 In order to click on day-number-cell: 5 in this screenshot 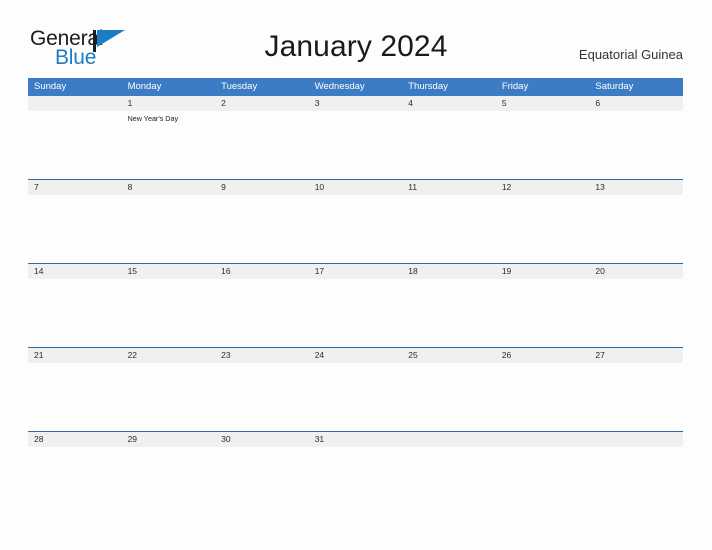, I will do `click(542, 103)`.